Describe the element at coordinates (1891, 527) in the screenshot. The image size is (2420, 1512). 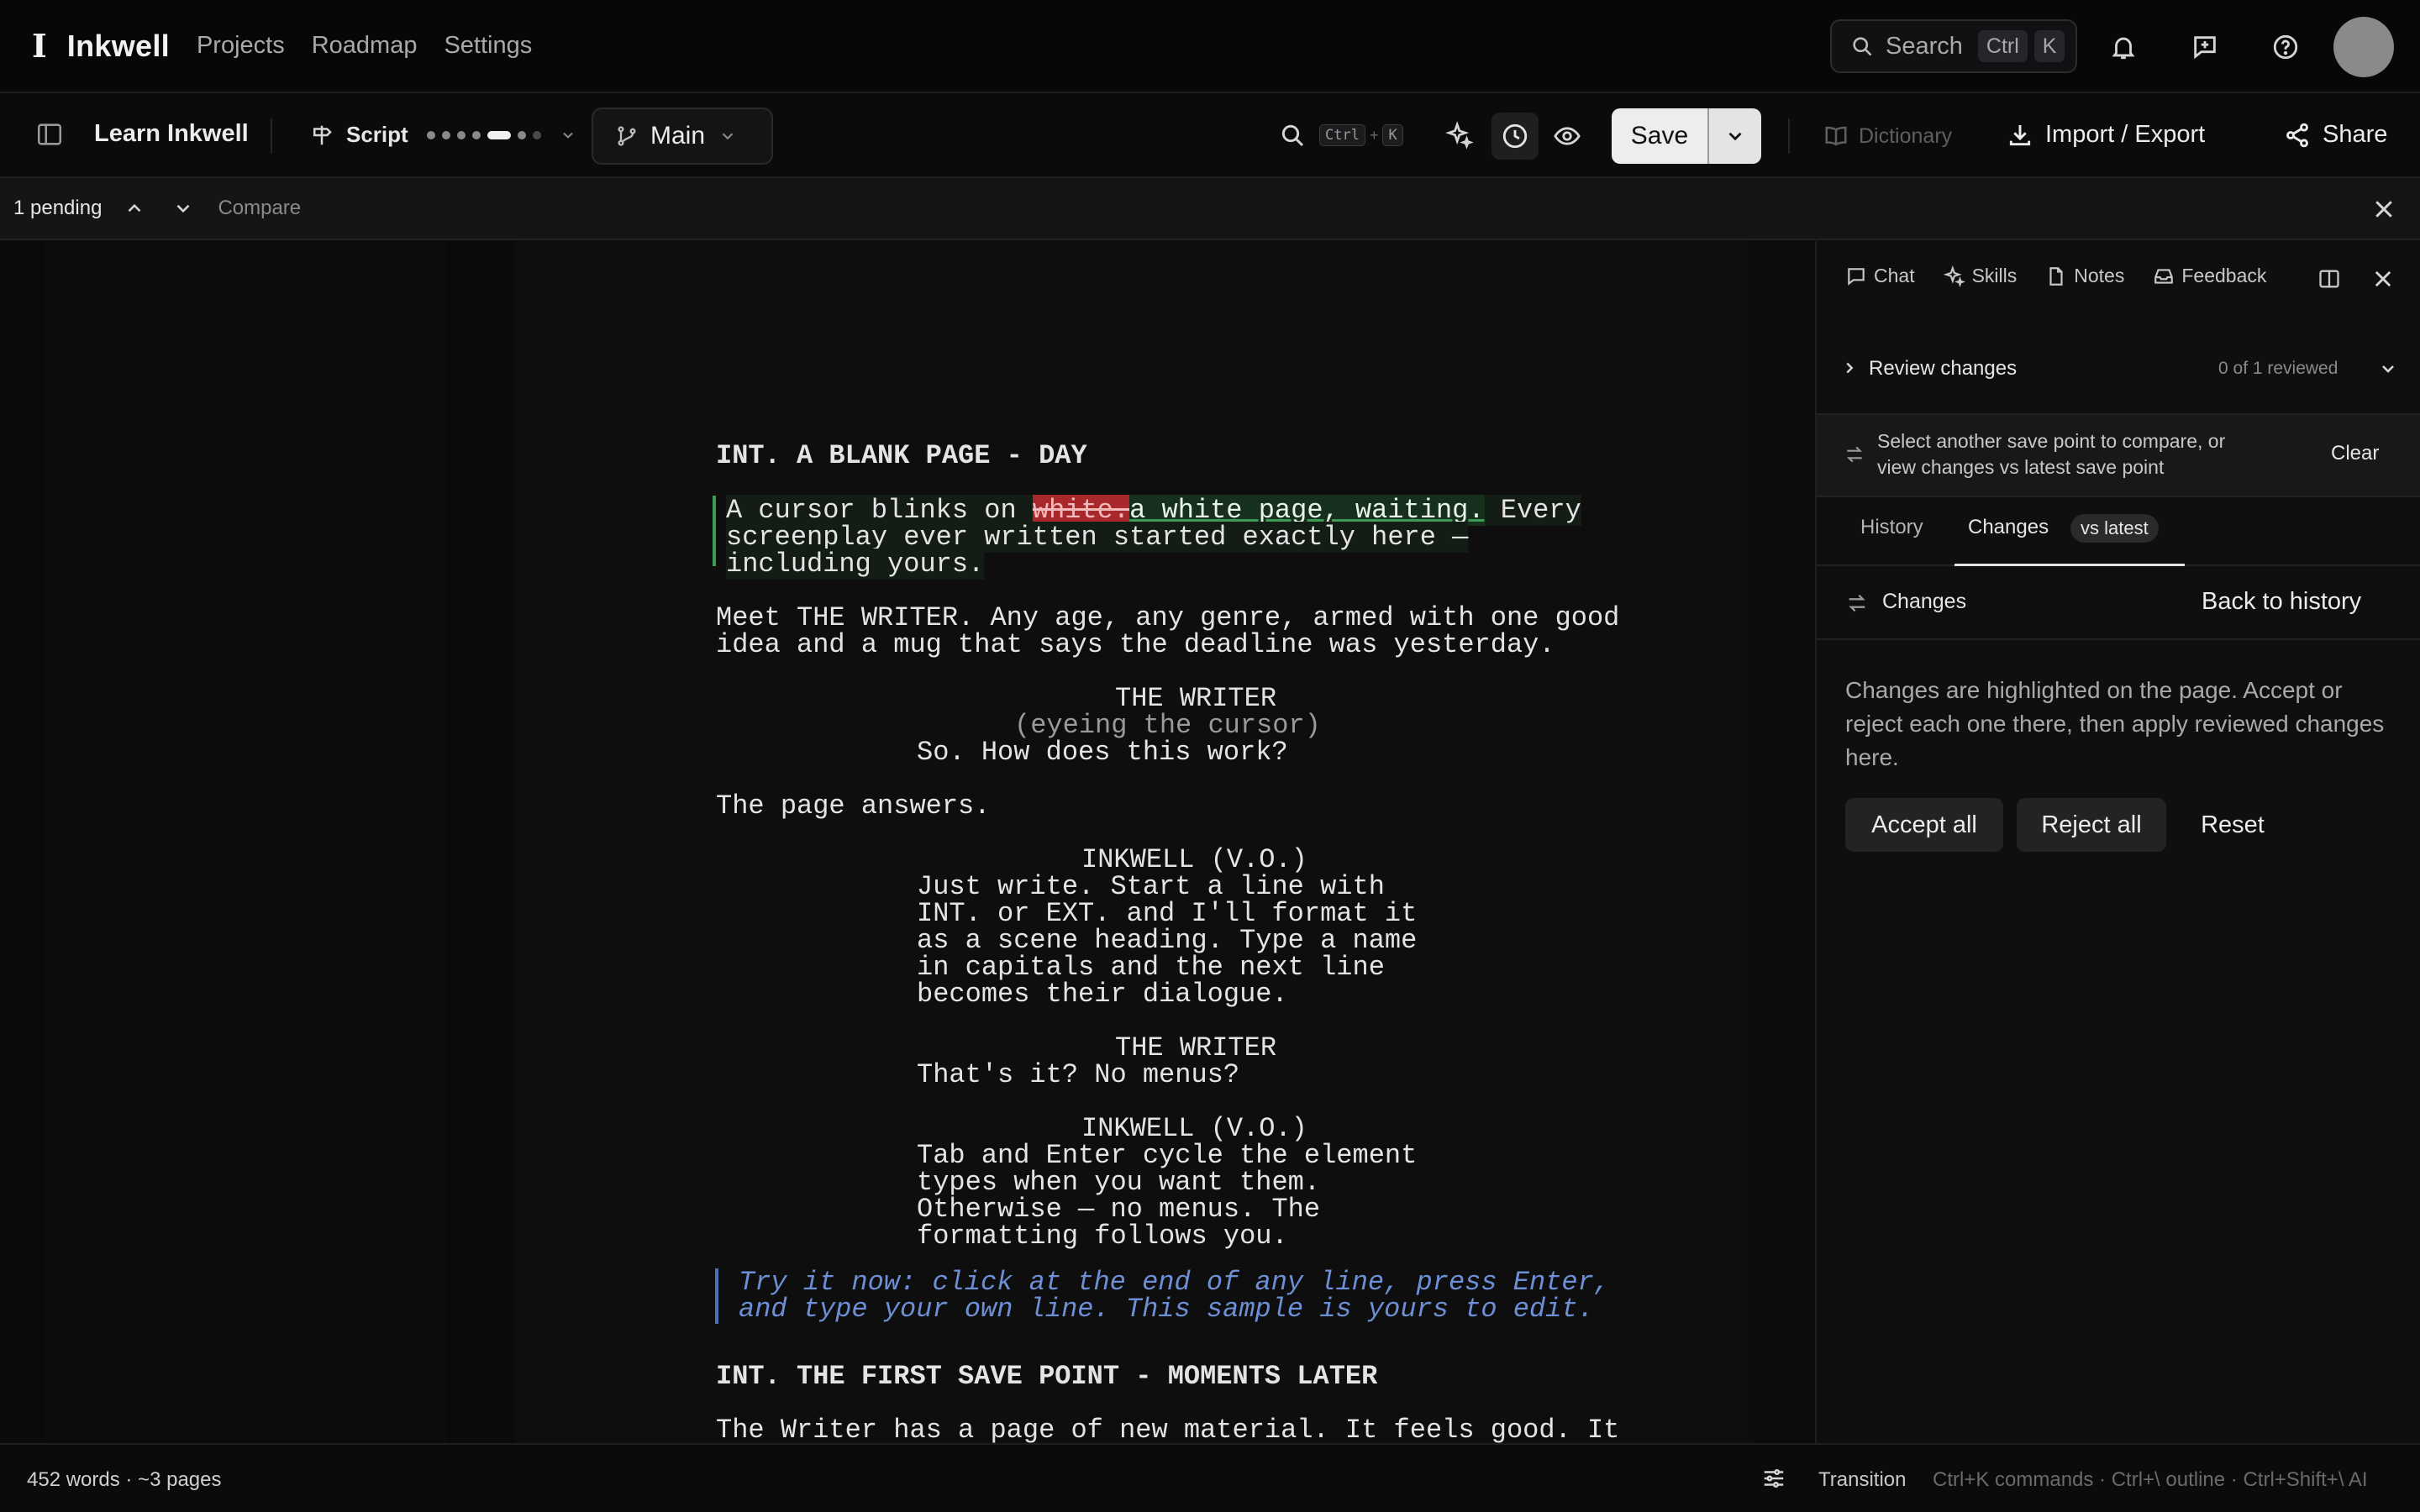
I see `tab-history: History` at that location.